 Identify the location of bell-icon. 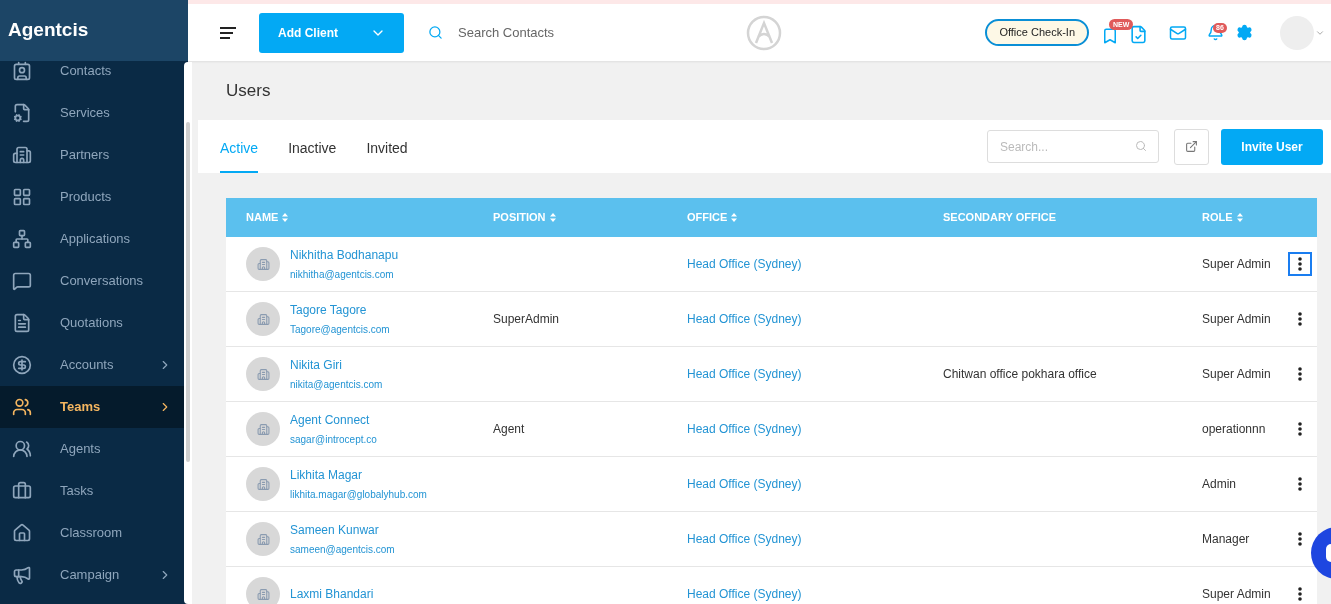
(1215, 32).